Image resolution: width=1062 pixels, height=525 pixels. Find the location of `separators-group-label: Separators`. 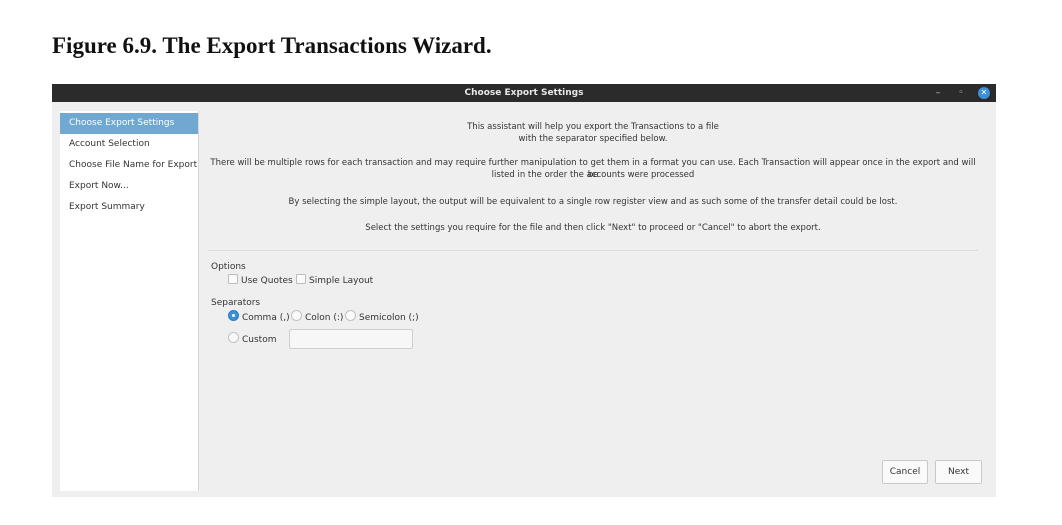

separators-group-label: Separators is located at coordinates (236, 303).